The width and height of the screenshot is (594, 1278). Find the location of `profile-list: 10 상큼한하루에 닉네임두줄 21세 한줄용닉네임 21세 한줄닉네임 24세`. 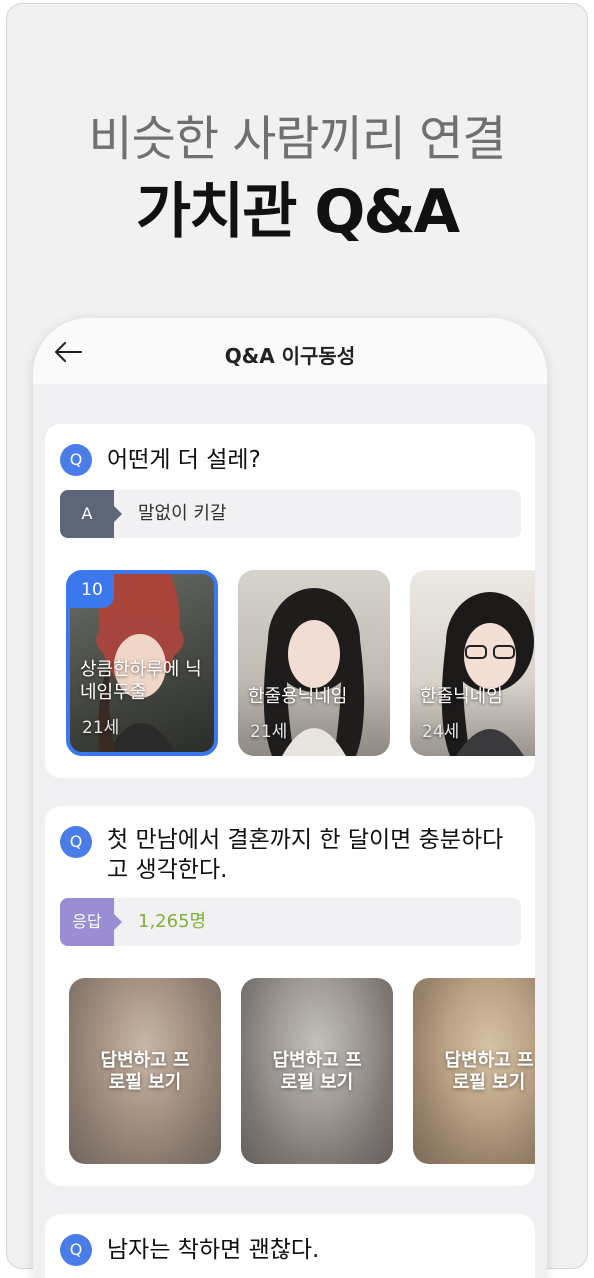

profile-list: 10 상큼한하루에 닉네임두줄 21세 한줄용닉네임 21세 한줄닉네임 24세 is located at coordinates (290, 665).